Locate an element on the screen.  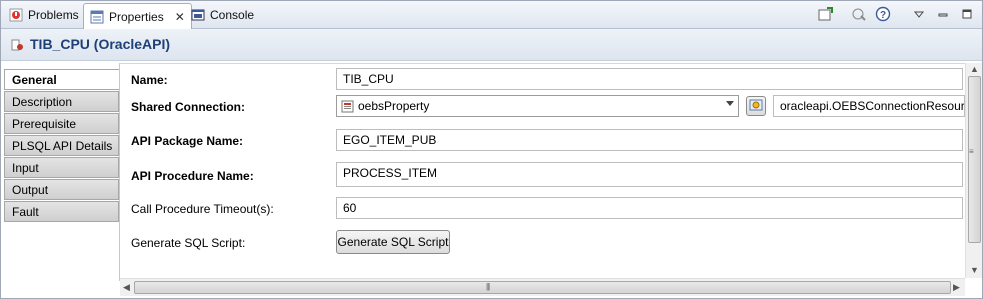
shared-connection-value: oebsProperty is located at coordinates (394, 106).